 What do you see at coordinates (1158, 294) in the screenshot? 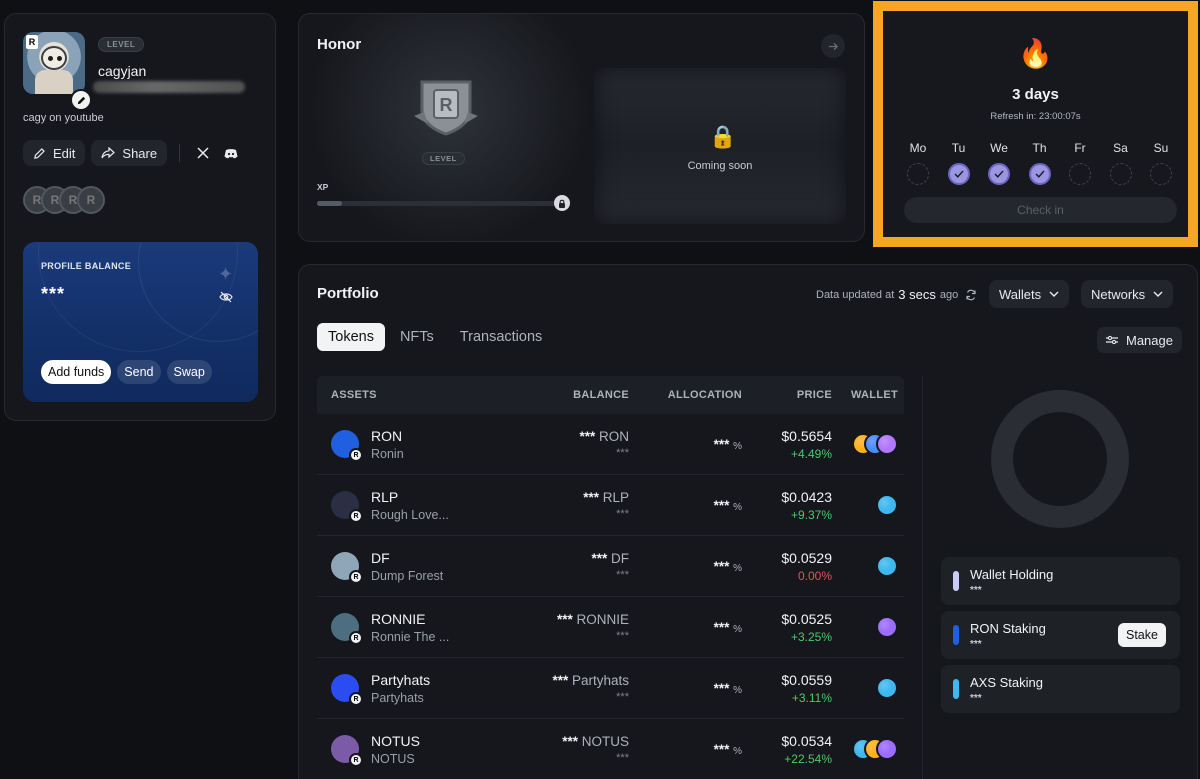
I see `chevron-down-icon` at bounding box center [1158, 294].